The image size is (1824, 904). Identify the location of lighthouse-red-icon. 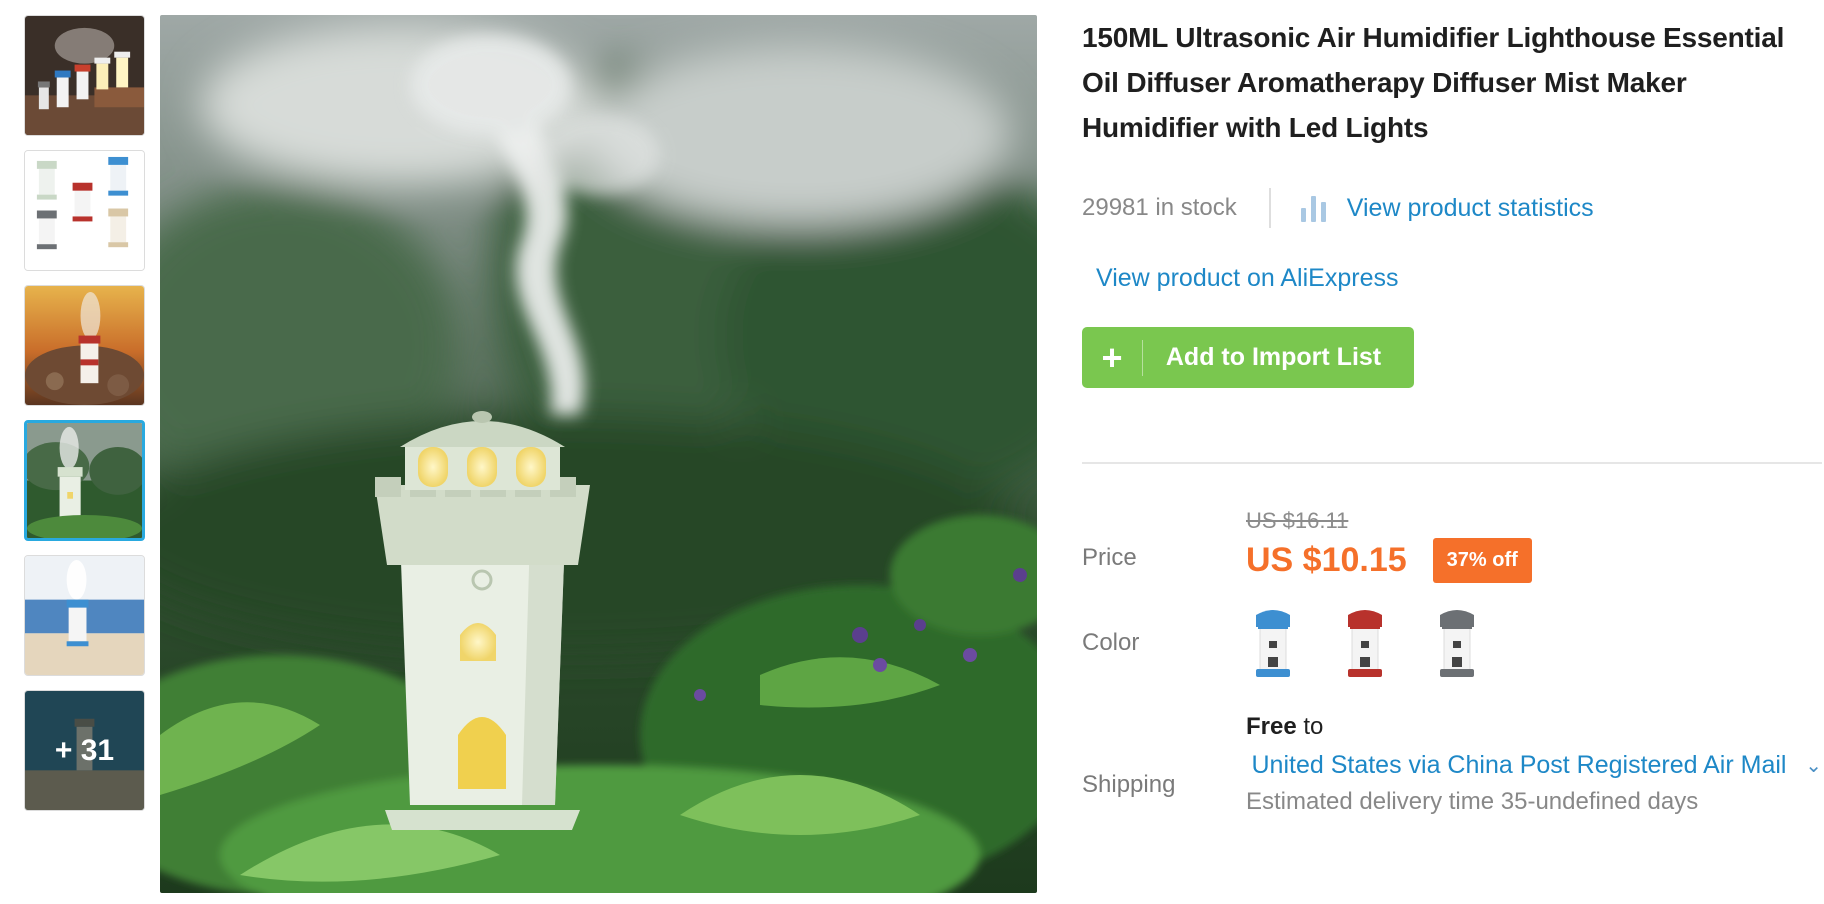
(1365, 643).